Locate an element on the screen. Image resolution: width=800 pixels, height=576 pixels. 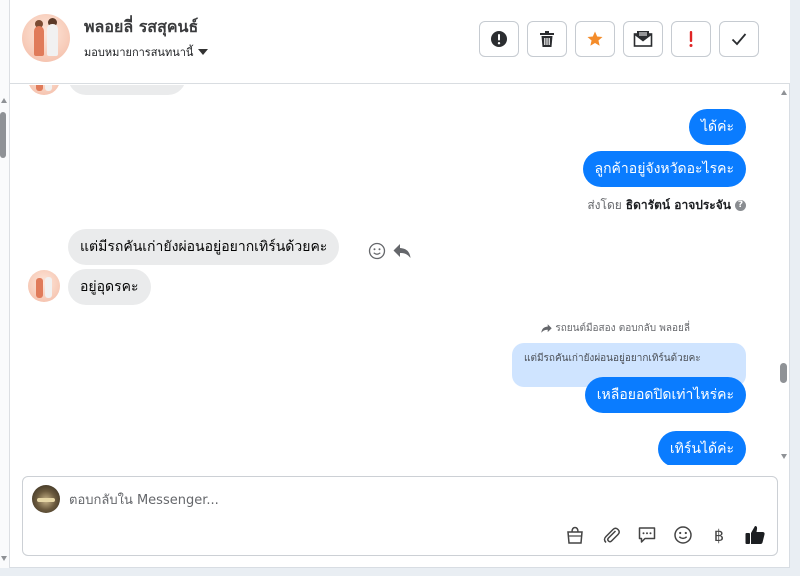
paperclip-icon is located at coordinates (611, 535).